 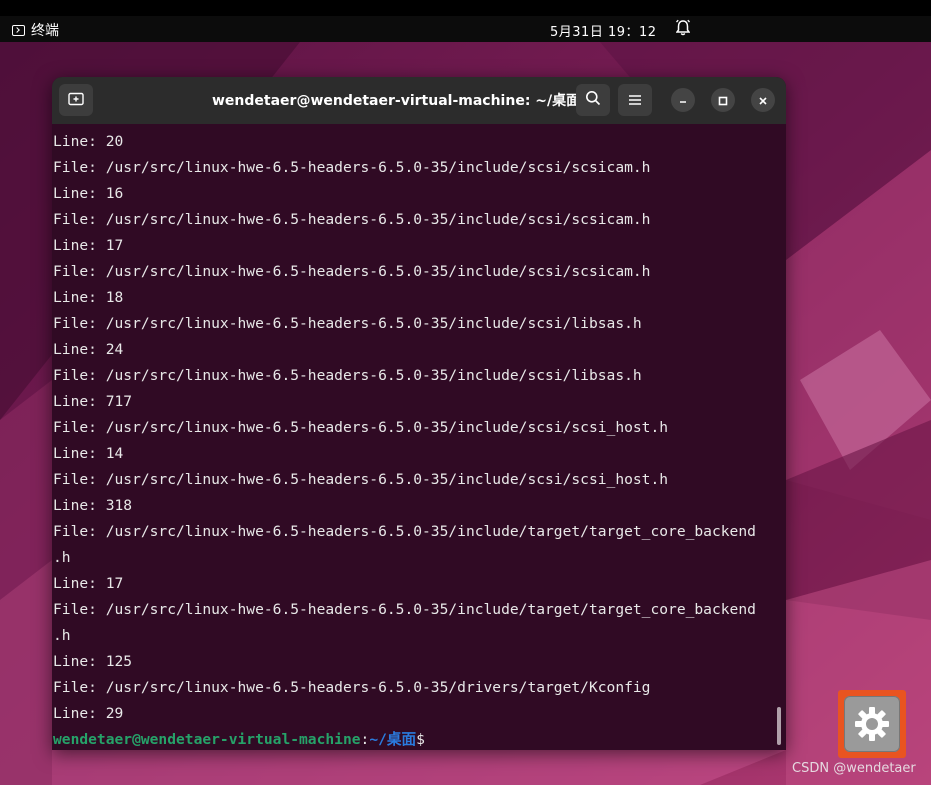 I want to click on terminal-line: Line: 16, so click(x=88, y=193).